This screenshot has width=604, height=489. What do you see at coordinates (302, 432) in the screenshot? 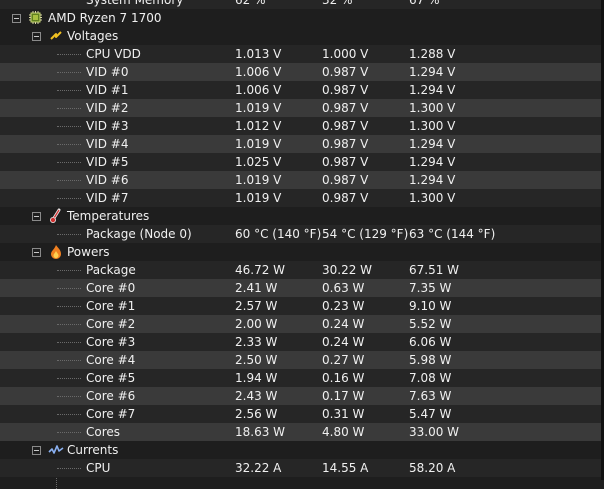
I see `sensor-row: Cores 18.63 W 4.80 W 33.00 W` at bounding box center [302, 432].